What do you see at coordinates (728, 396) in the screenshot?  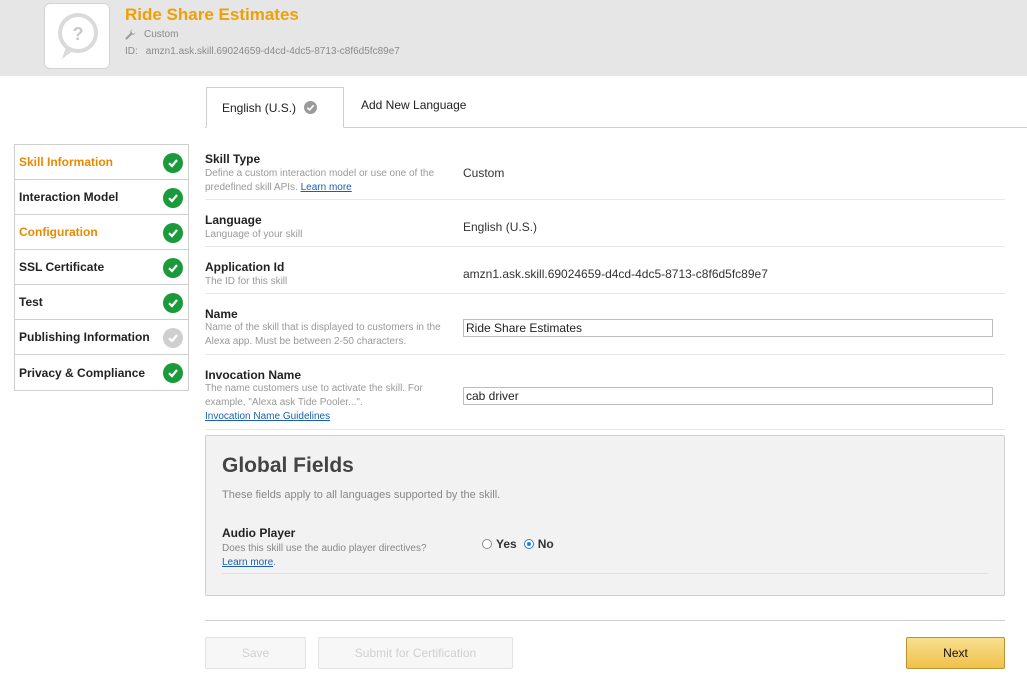 I see `invocation-name-input` at bounding box center [728, 396].